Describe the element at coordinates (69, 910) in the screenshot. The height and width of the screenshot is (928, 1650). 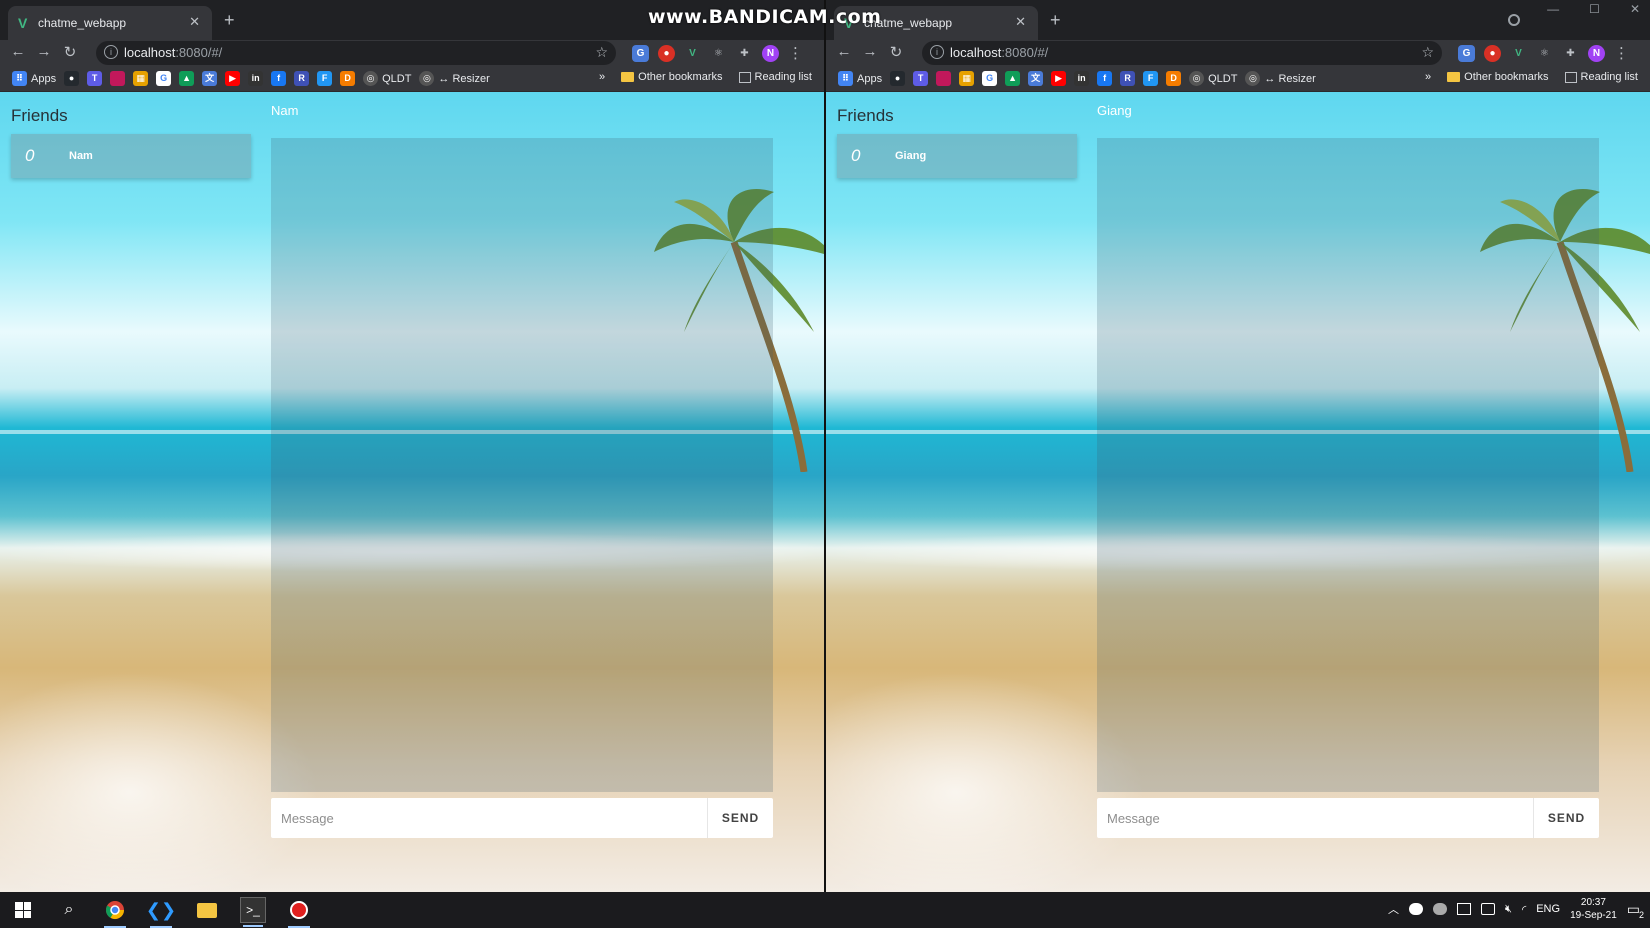
I see `search-icon: ⌕` at that location.